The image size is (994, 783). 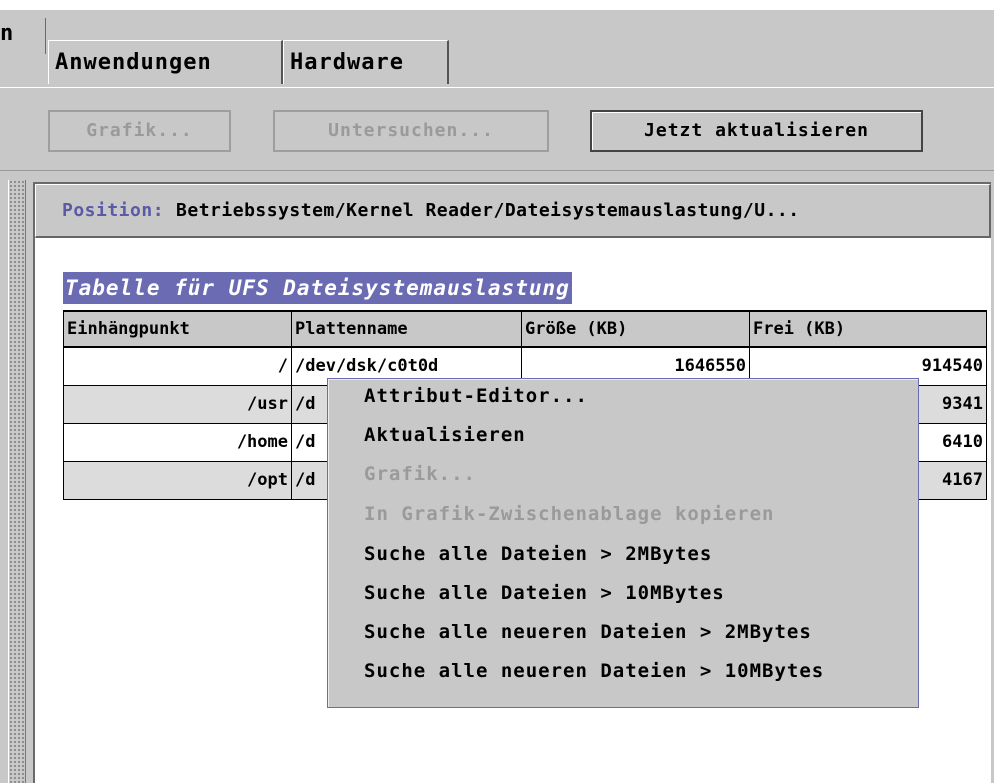 I want to click on menu-item-find-newer-files-10mb: Suche alle neueren Dateien > 10MBytes, so click(x=594, y=680).